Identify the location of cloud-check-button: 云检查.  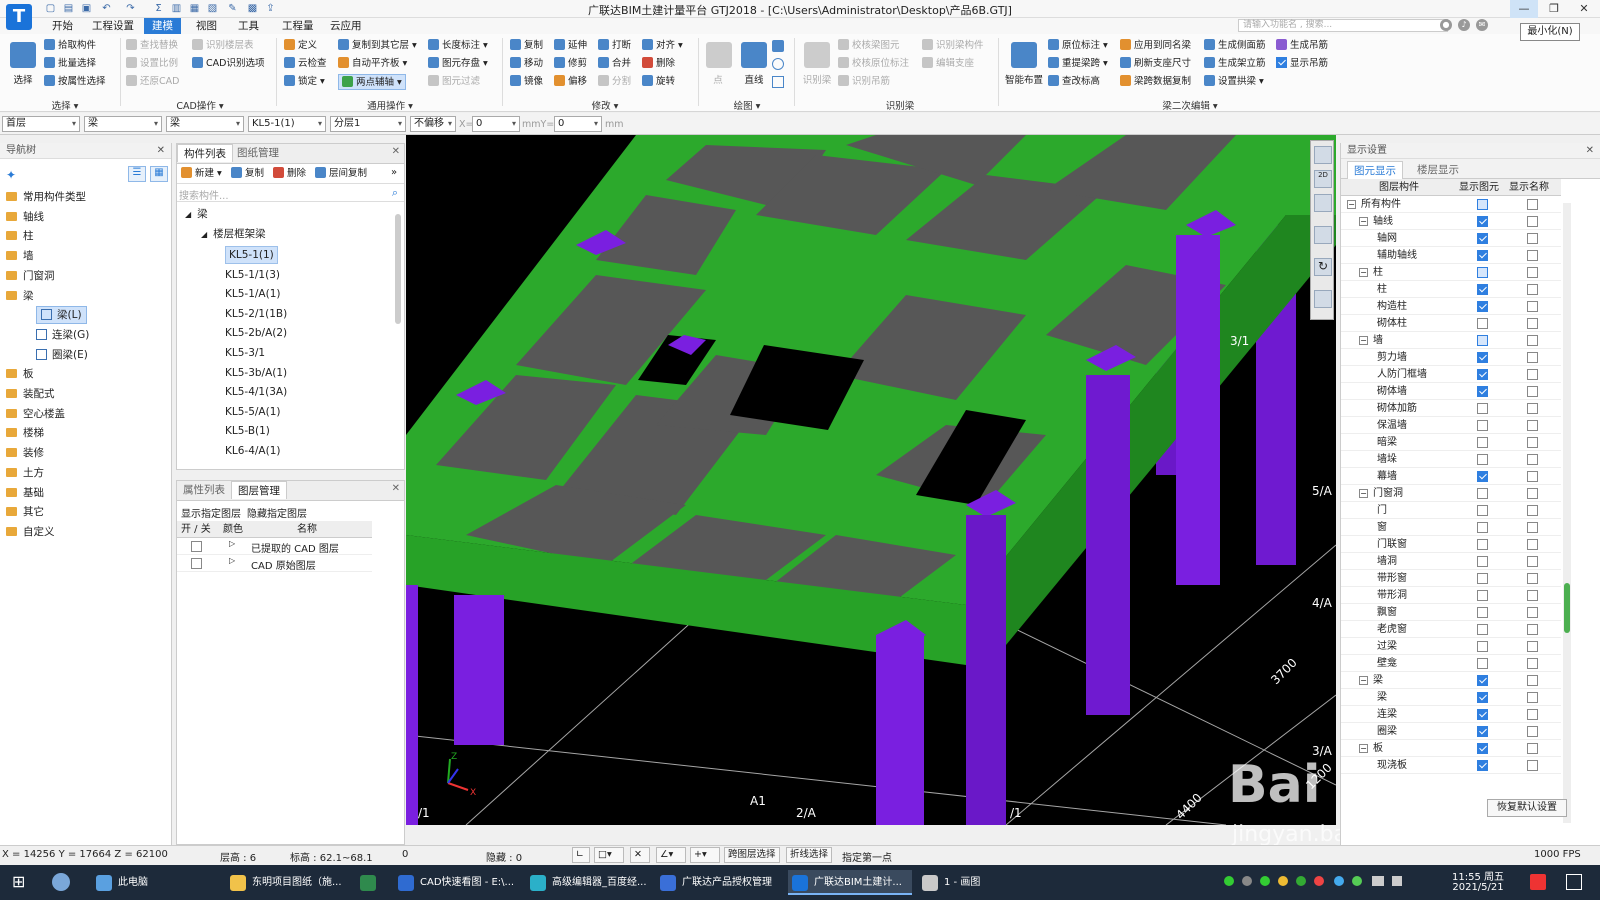
(305, 64).